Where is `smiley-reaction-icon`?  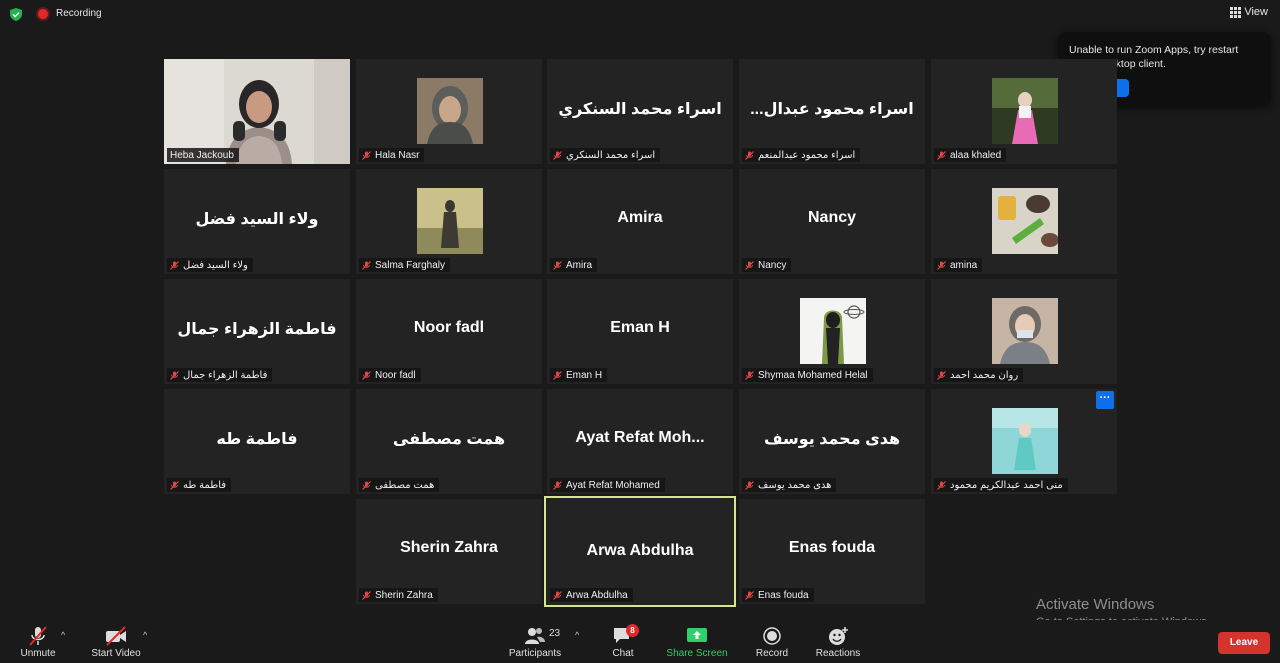
smiley-reaction-icon is located at coordinates (838, 636).